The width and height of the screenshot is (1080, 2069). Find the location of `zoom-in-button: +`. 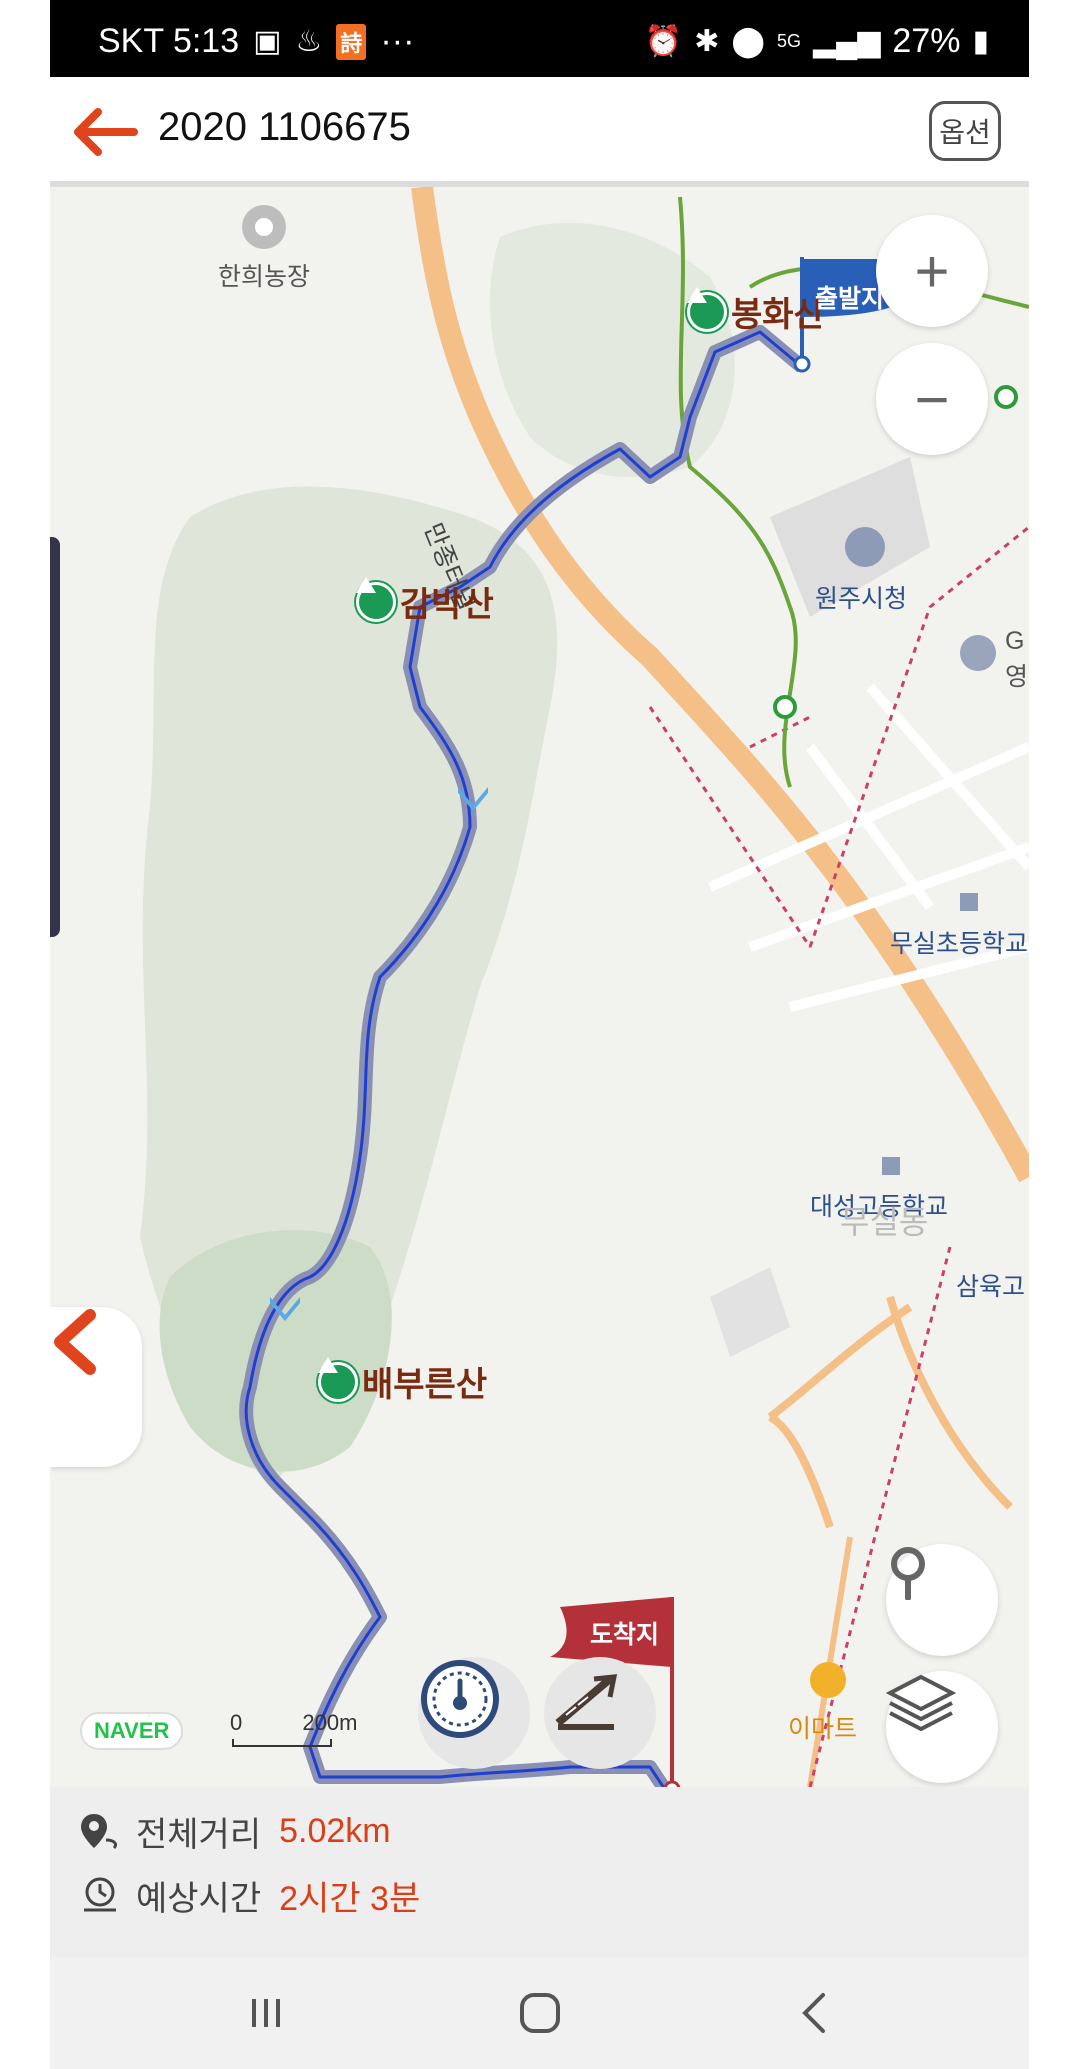

zoom-in-button: + is located at coordinates (932, 271).